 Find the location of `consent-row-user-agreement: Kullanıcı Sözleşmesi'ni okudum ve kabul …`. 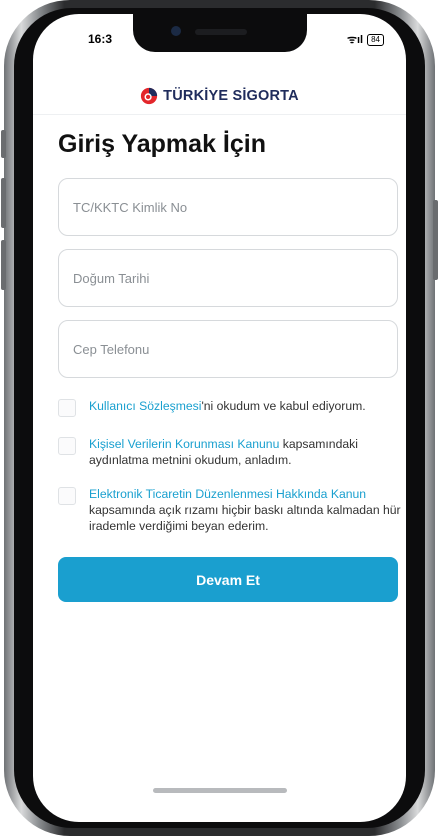

consent-row-user-agreement: Kullanıcı Sözleşmesi'ni okudum ve kabul … is located at coordinates (230, 407).